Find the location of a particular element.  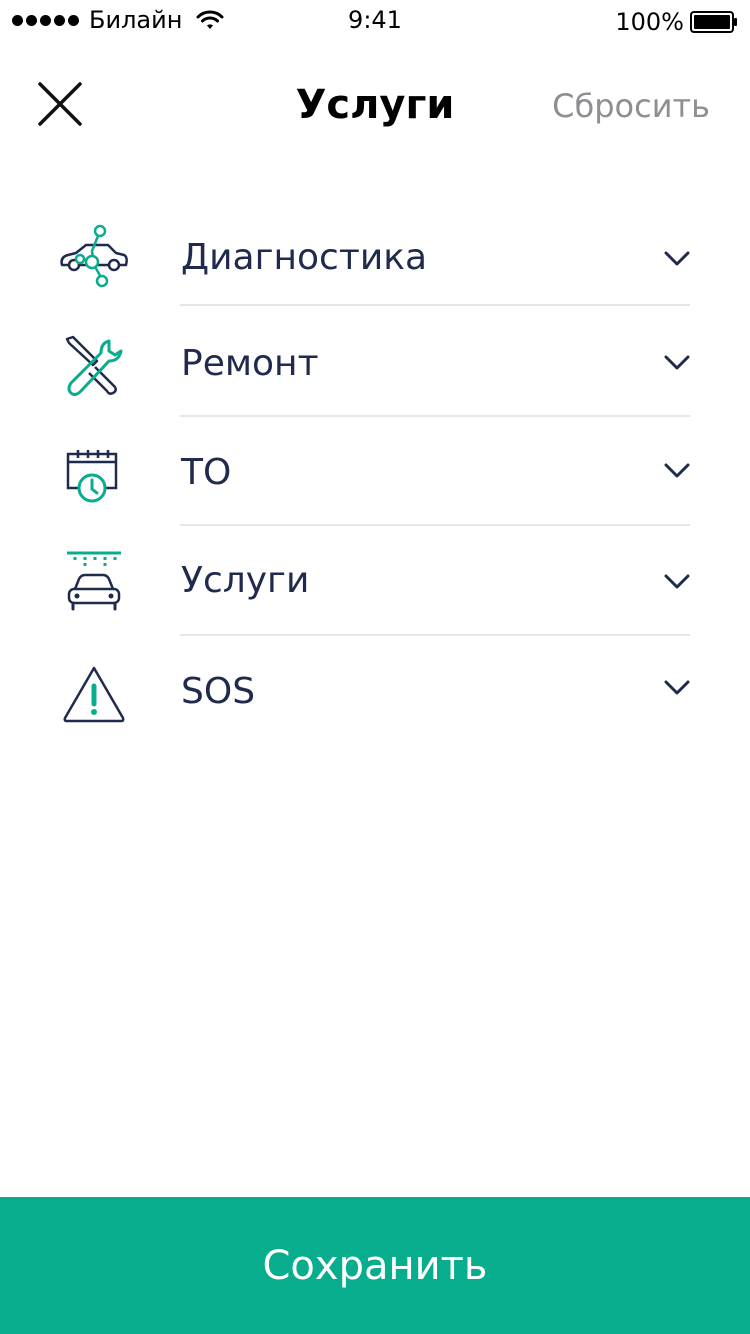

calendar-clock-icon is located at coordinates (94, 476).